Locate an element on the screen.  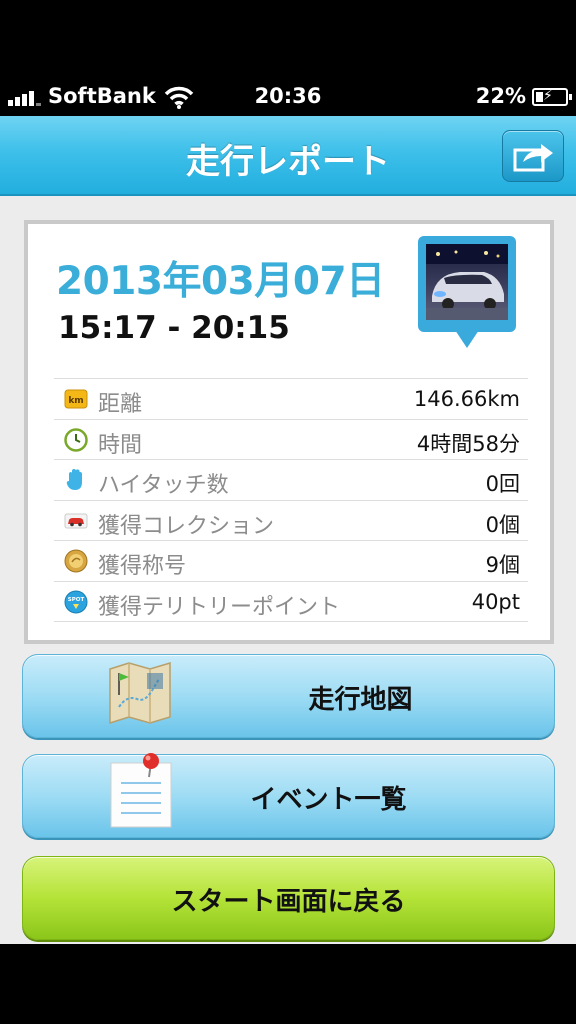
share-button is located at coordinates (533, 156).